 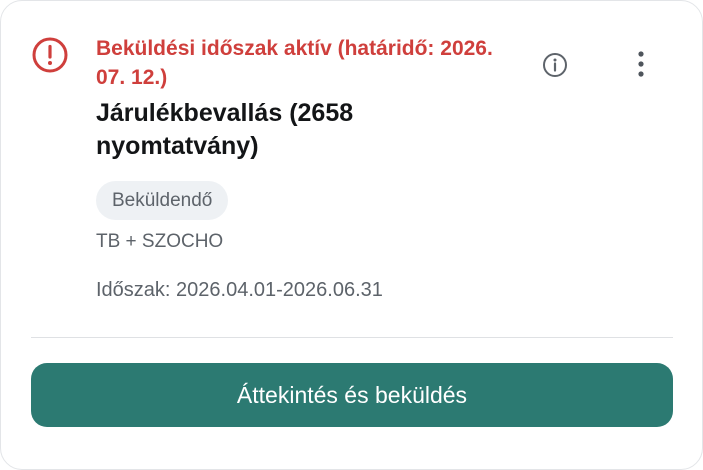 I want to click on more-options-button, so click(x=641, y=64).